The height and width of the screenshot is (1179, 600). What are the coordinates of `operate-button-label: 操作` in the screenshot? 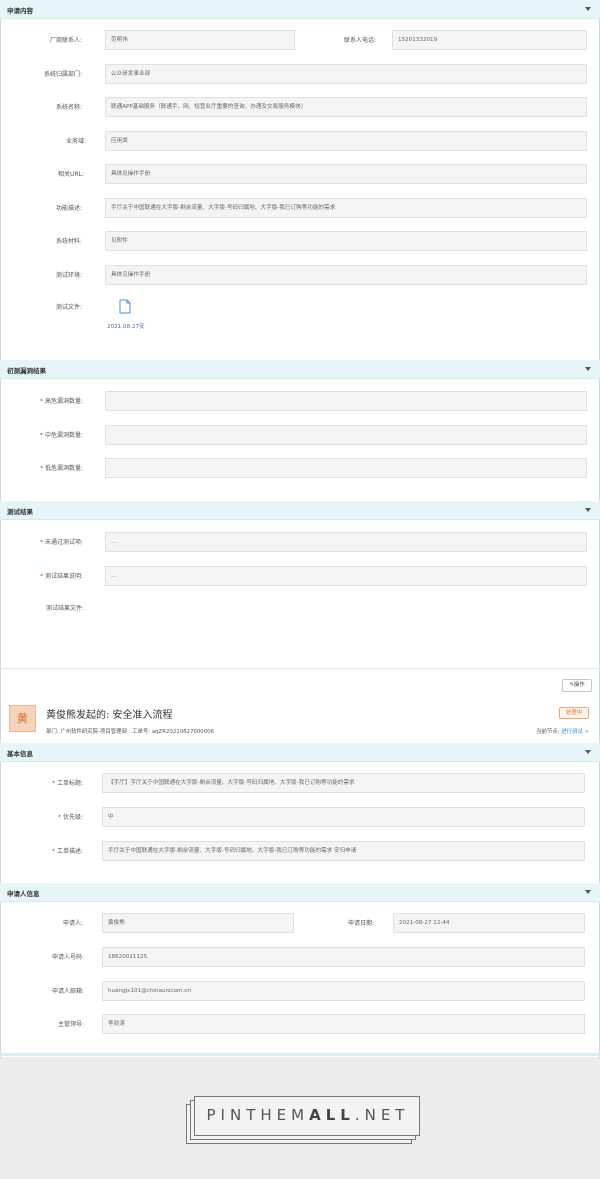 It's located at (579, 685).